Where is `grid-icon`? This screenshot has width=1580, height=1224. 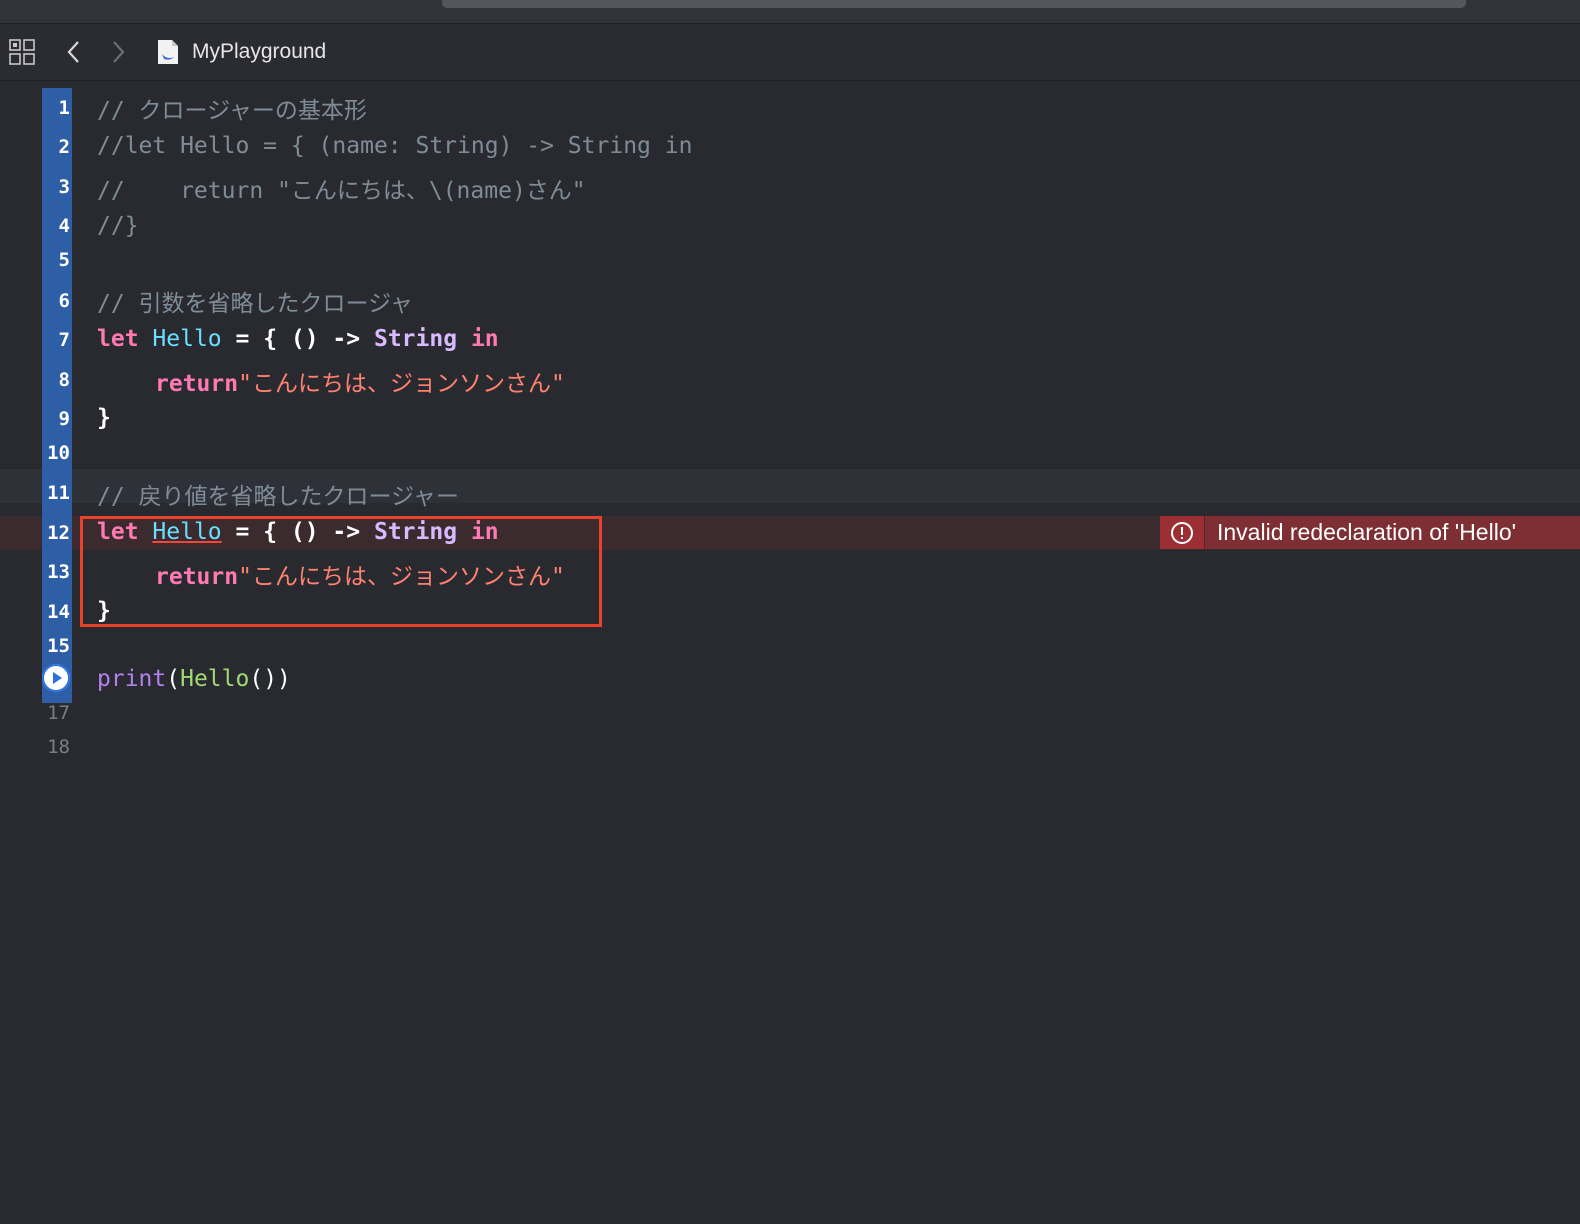
grid-icon is located at coordinates (22, 52).